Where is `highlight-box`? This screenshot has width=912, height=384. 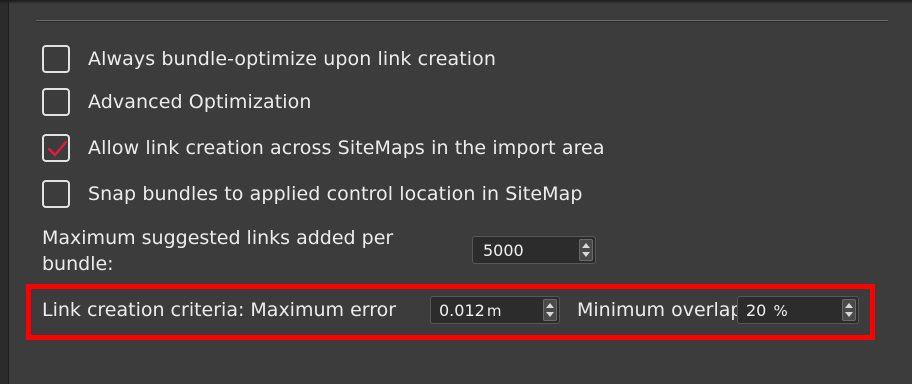
highlight-box is located at coordinates (450, 312).